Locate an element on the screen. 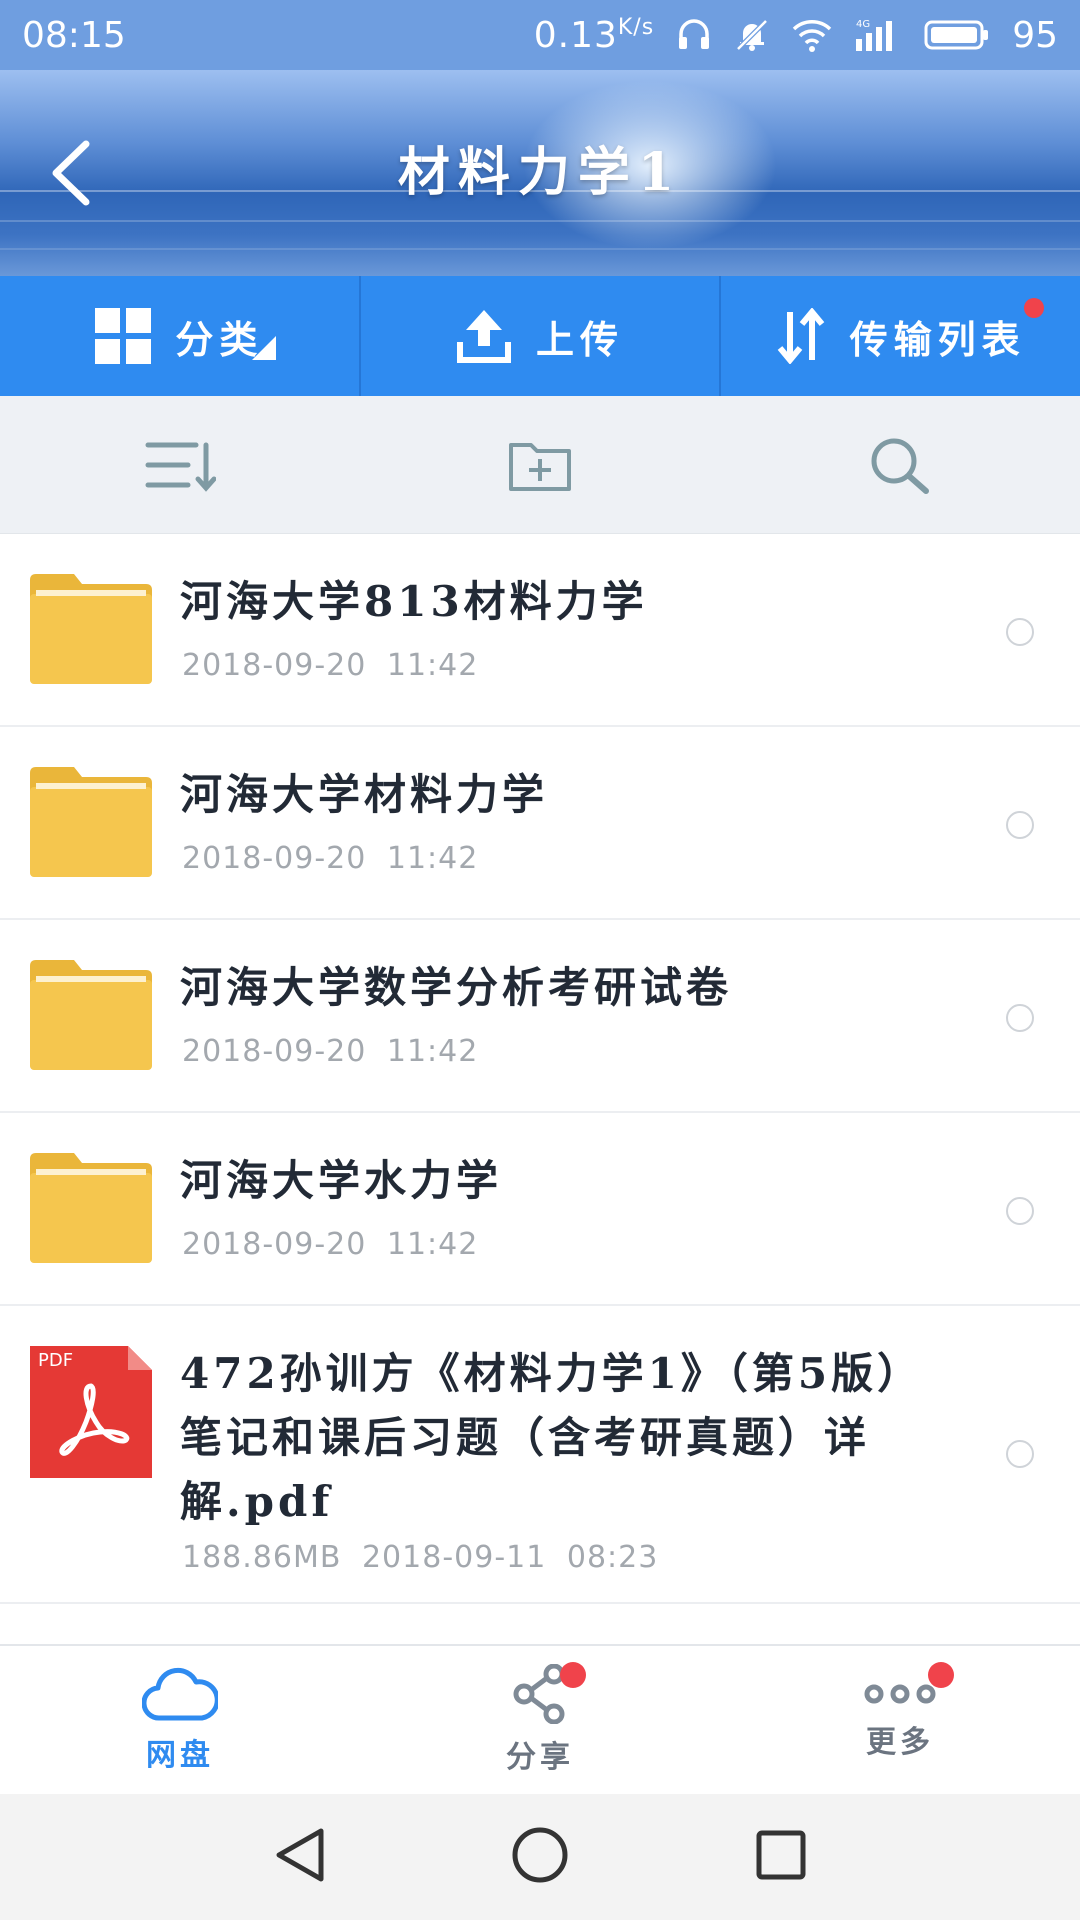  status-icons: 0.13K/s 4G 95 is located at coordinates (796, 35).